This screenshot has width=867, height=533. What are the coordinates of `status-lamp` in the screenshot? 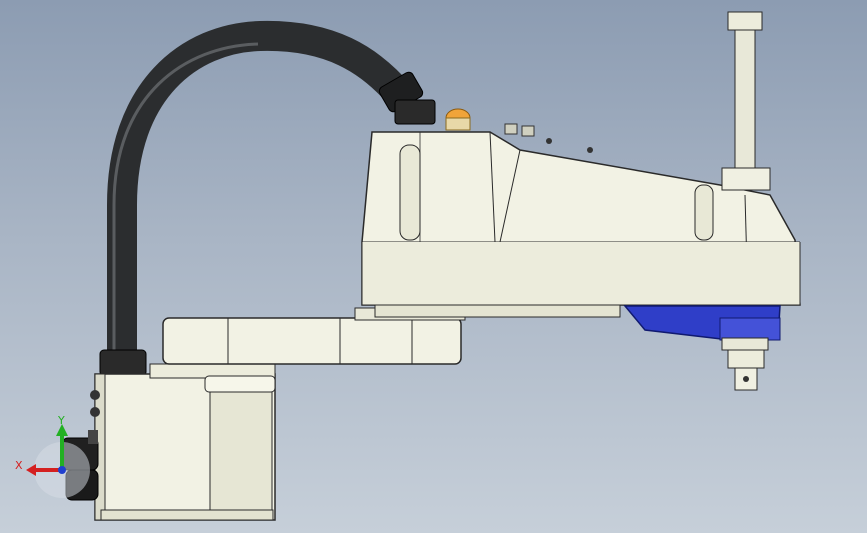 It's located at (458, 119).